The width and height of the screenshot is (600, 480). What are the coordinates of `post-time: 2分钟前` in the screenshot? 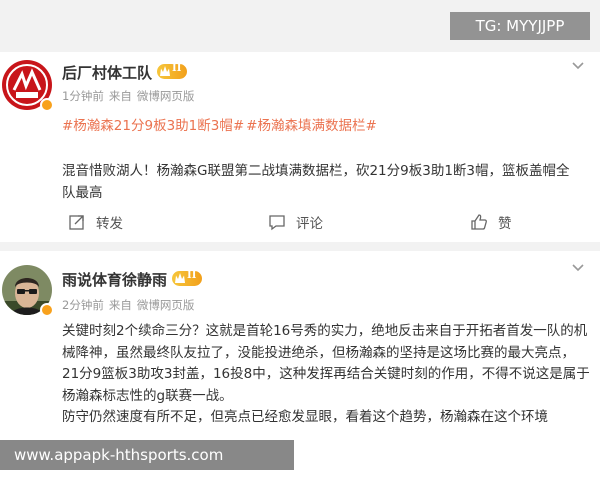 It's located at (83, 305).